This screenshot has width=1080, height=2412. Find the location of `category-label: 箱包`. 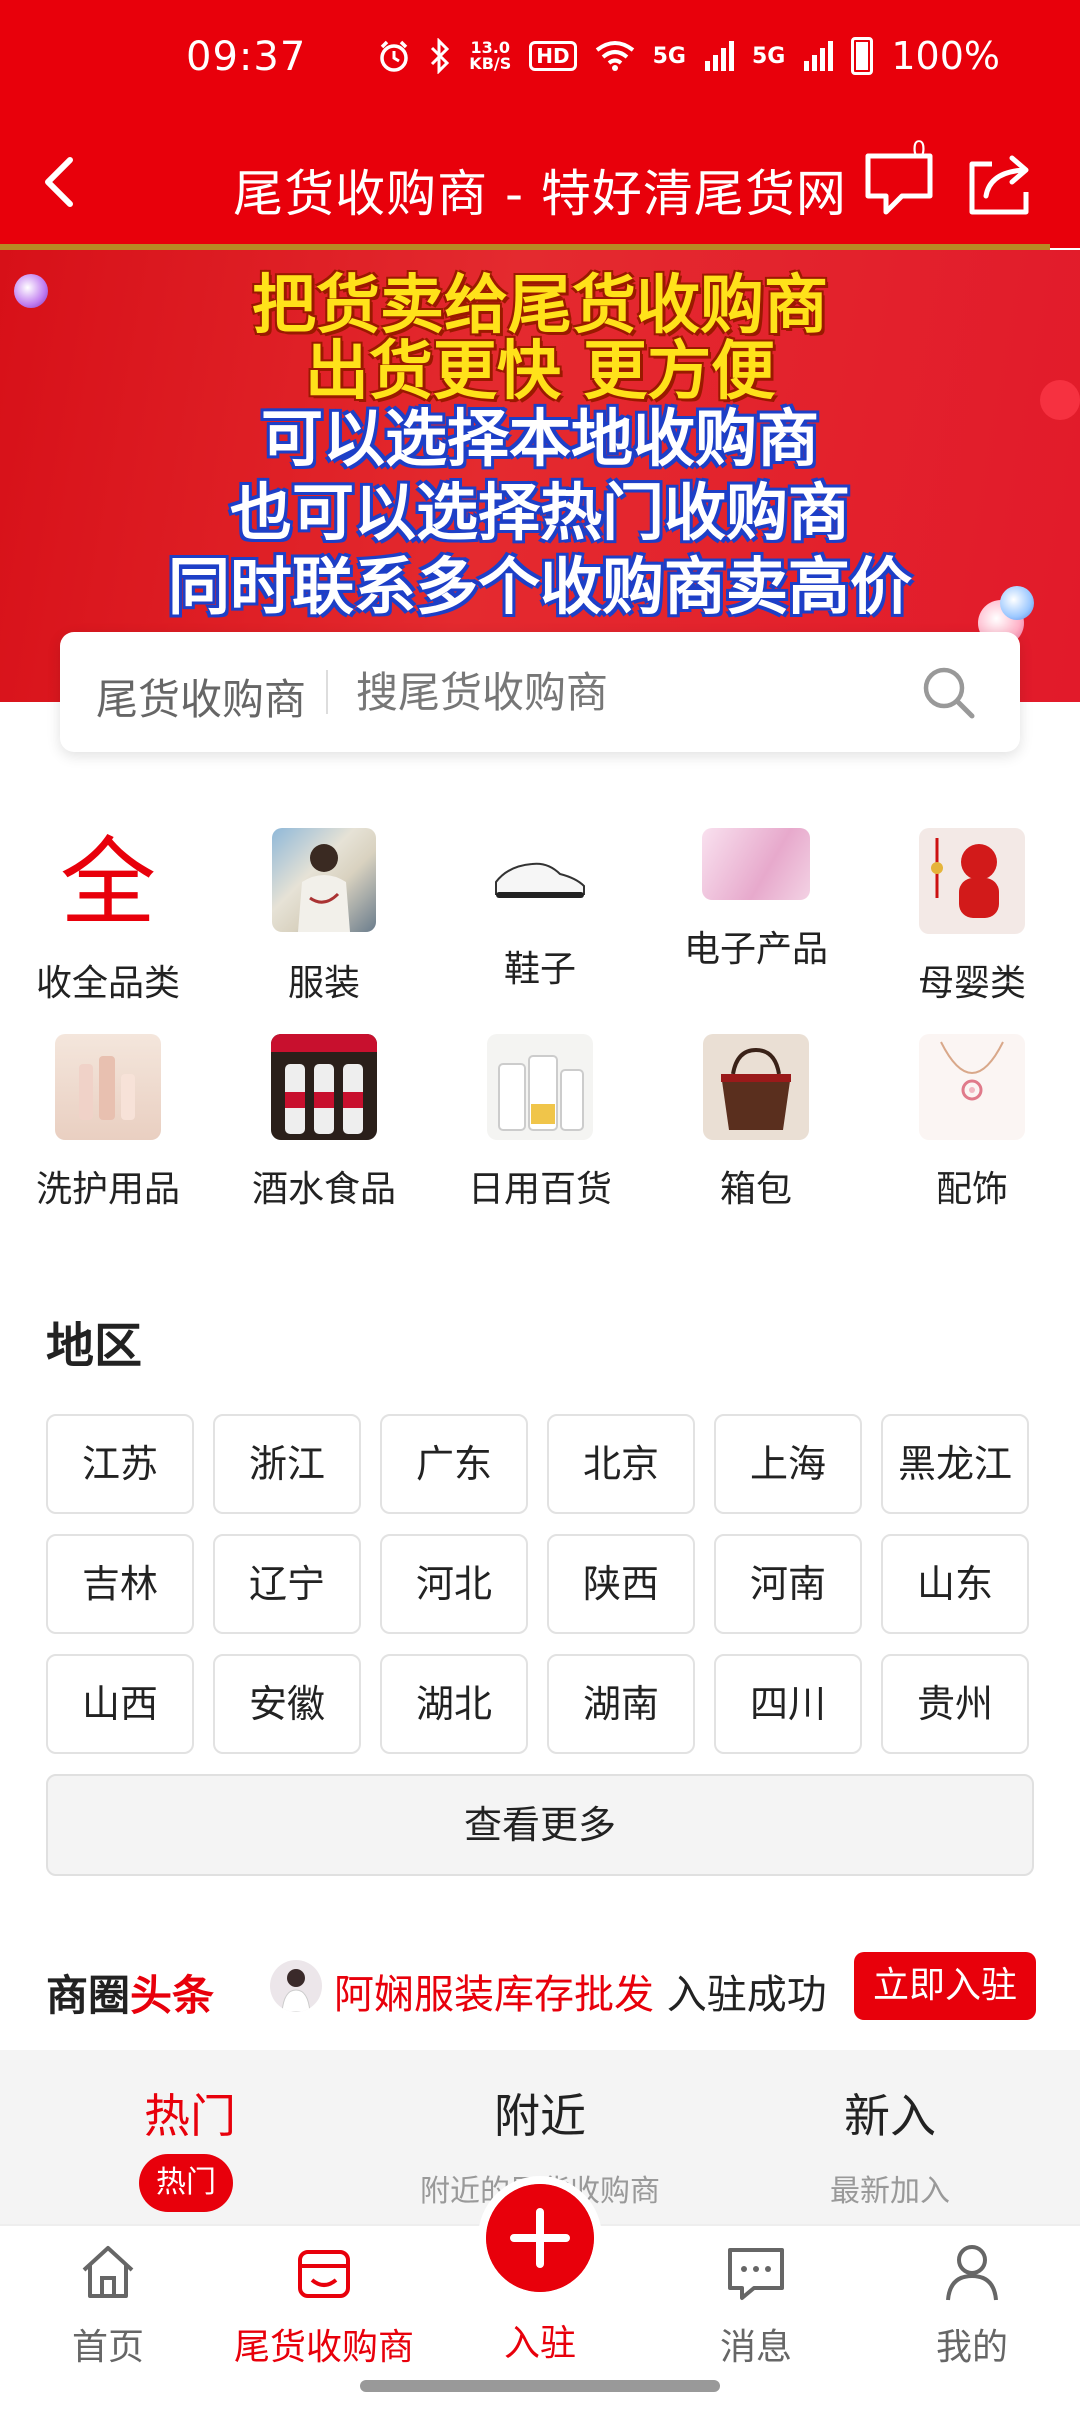

category-label: 箱包 is located at coordinates (755, 1189).